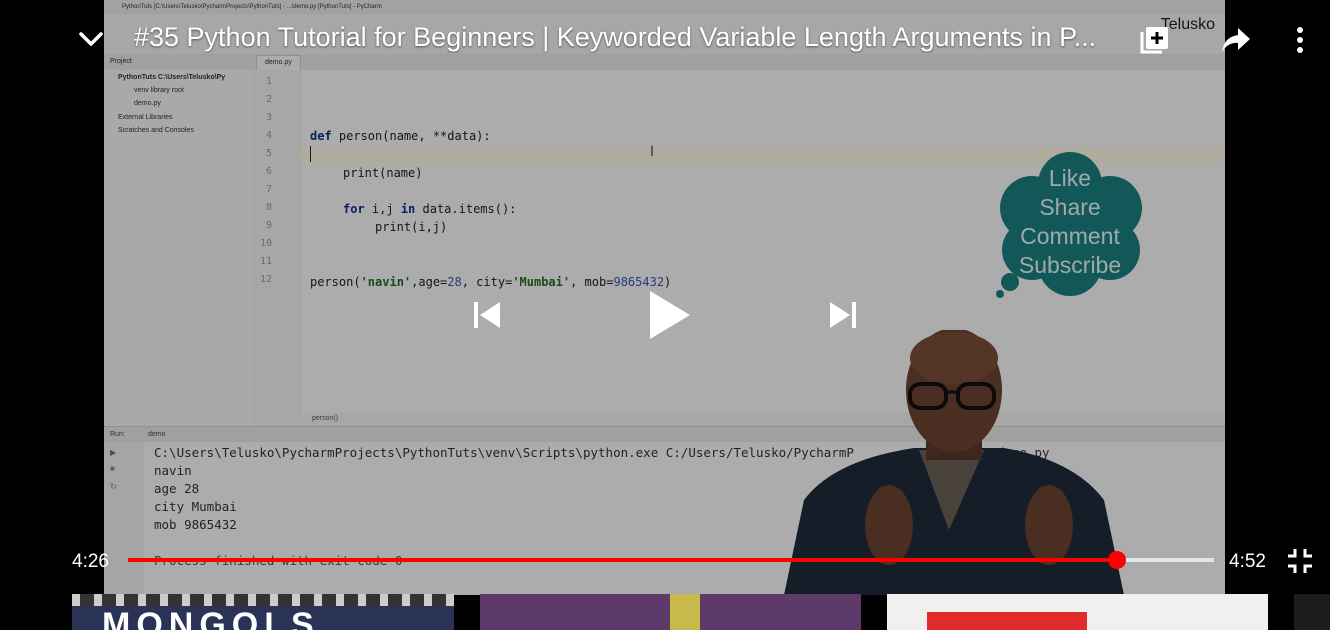  I want to click on playlist-add-icon, so click(1154, 40).